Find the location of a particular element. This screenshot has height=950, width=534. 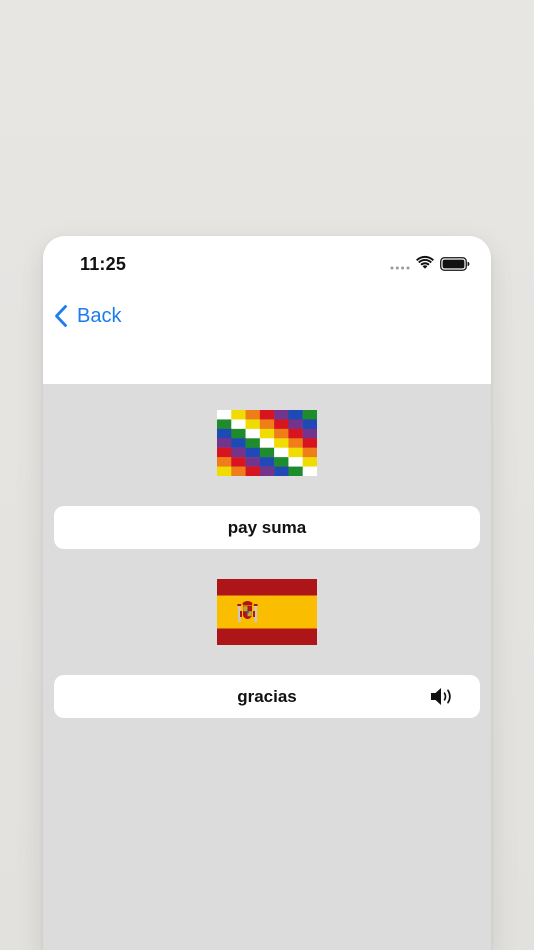

back-button: Back is located at coordinates (87, 316).